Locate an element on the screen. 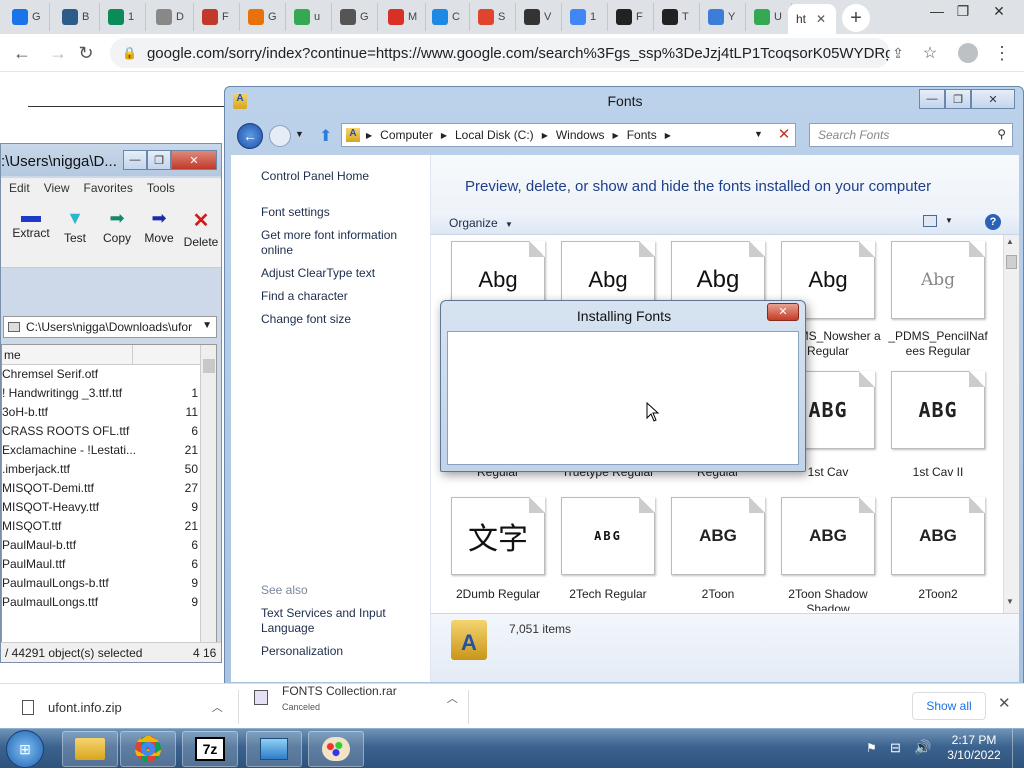 The height and width of the screenshot is (769, 1024). browser-tab: D is located at coordinates (171, 17).